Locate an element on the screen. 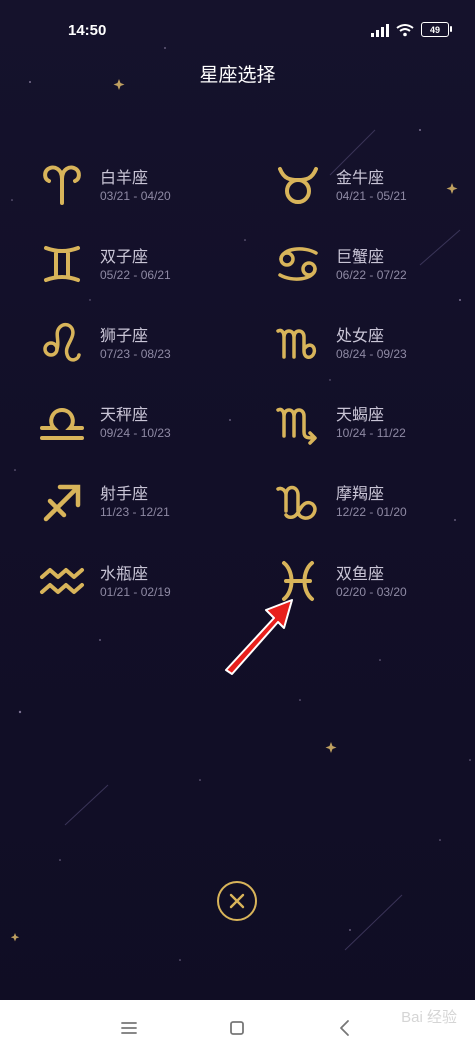 This screenshot has height=1055, width=475. libra-icon is located at coordinates (62, 423).